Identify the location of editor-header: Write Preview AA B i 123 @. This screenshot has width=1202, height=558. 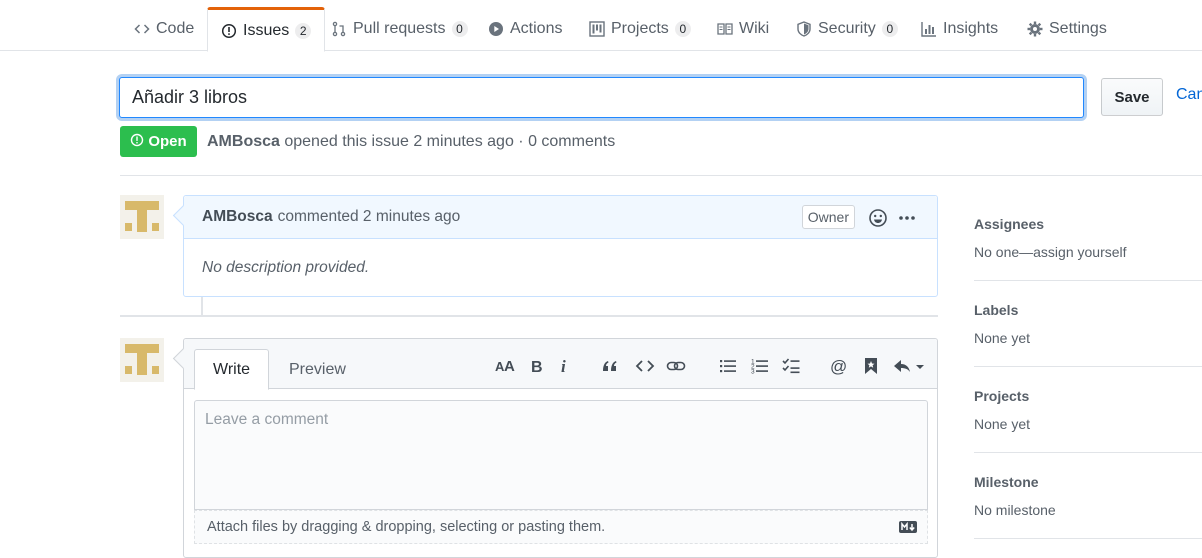
(560, 364).